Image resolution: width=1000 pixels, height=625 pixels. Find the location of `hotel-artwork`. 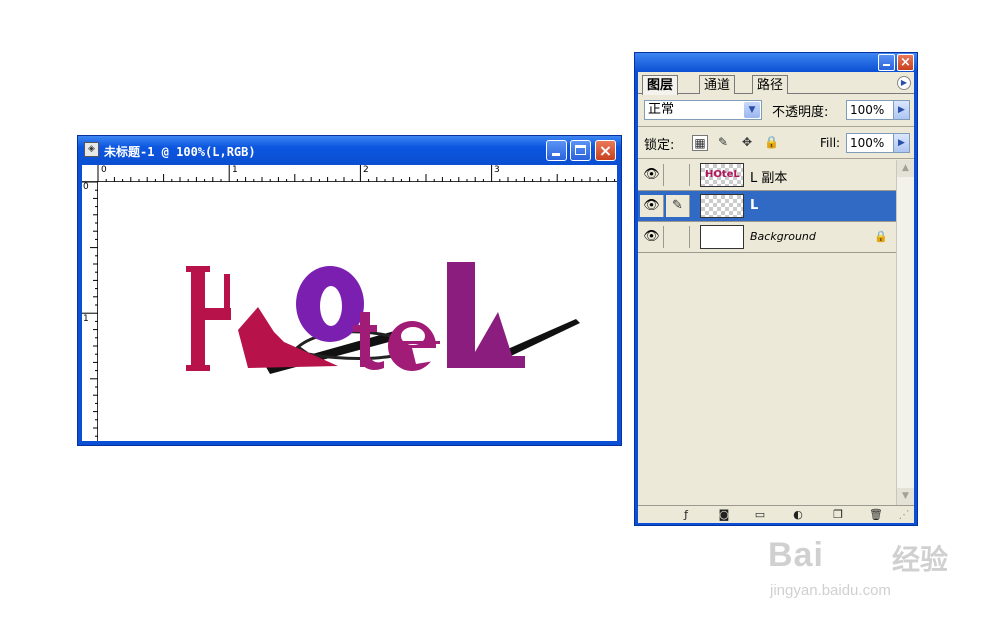

hotel-artwork is located at coordinates (383, 318).